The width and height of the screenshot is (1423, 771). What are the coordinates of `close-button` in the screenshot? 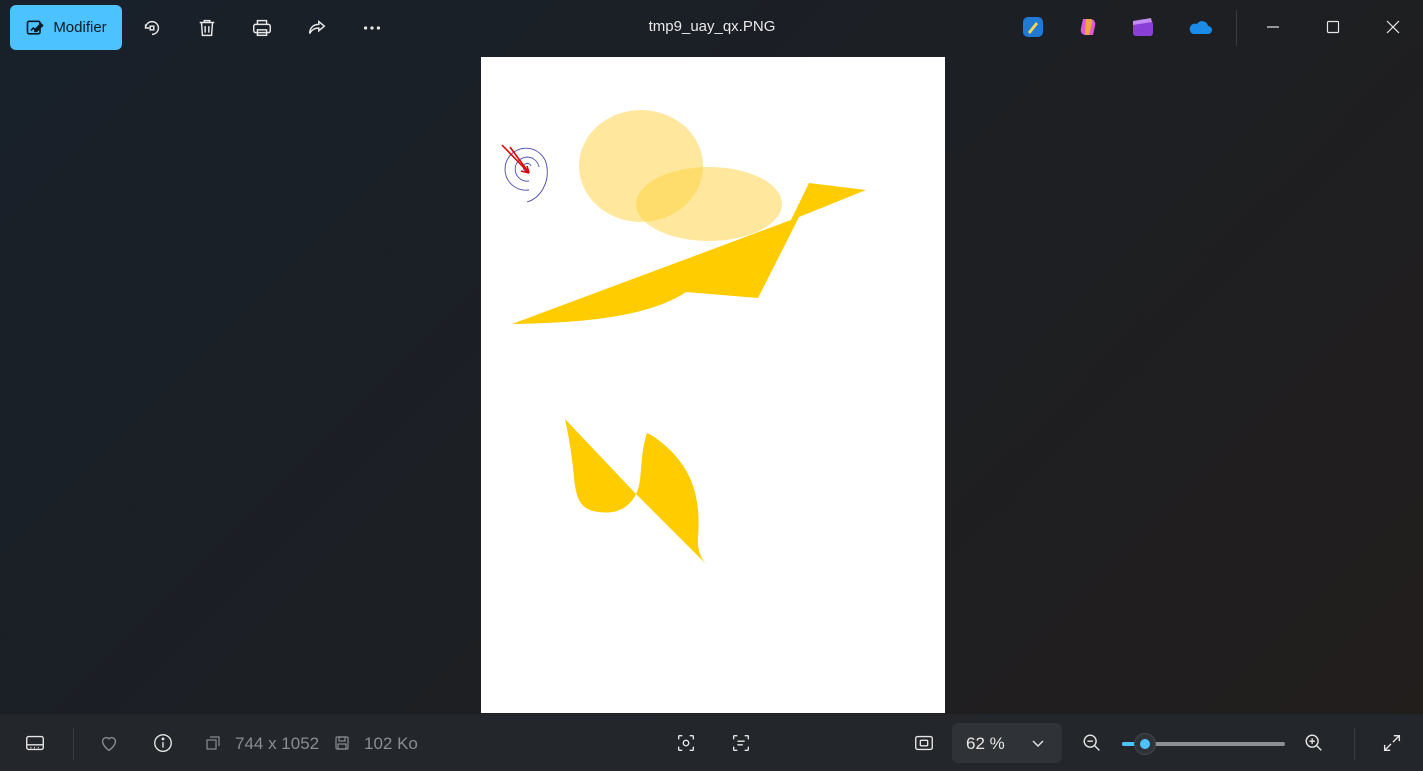 It's located at (1393, 27).